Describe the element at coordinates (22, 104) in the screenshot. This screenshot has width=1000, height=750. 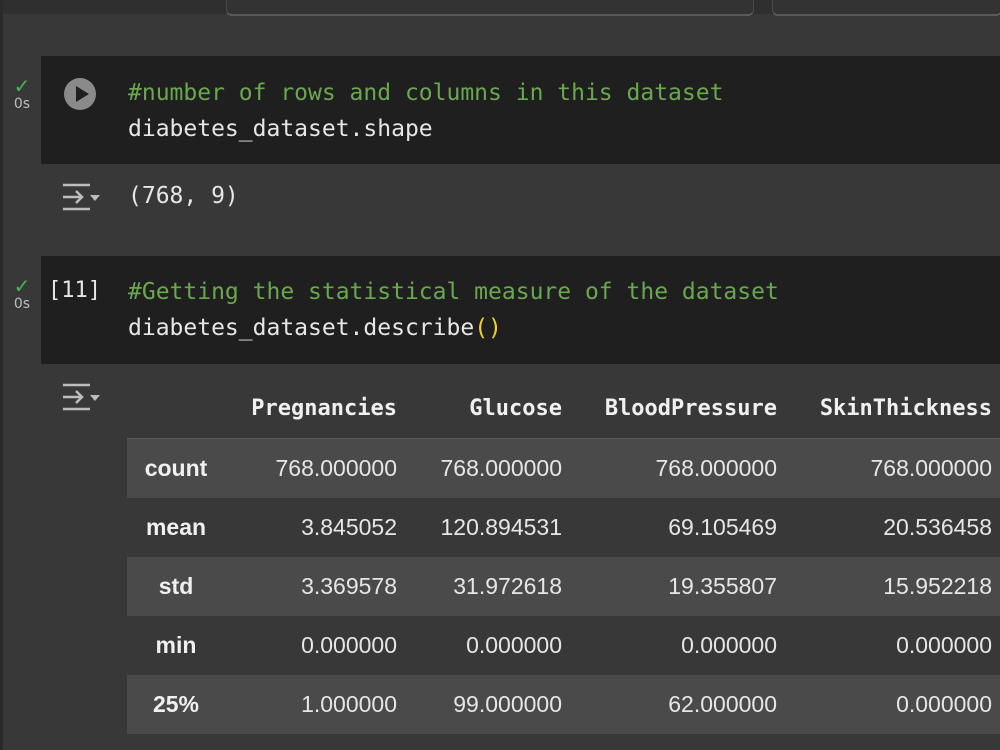
I see `cell-1-exec-time: 0s` at that location.